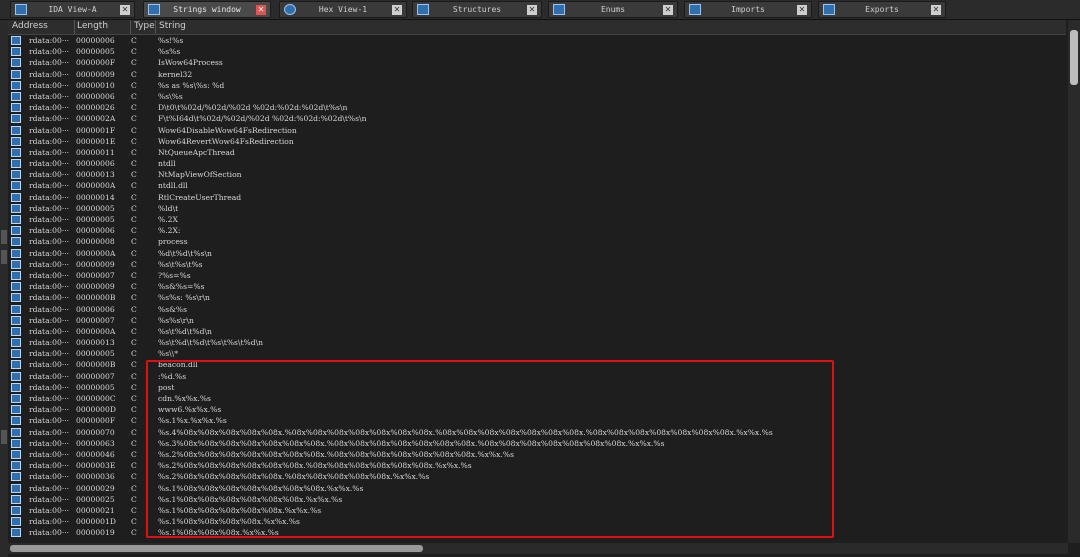 The height and width of the screenshot is (557, 1080). I want to click on column-string: String, so click(172, 26).